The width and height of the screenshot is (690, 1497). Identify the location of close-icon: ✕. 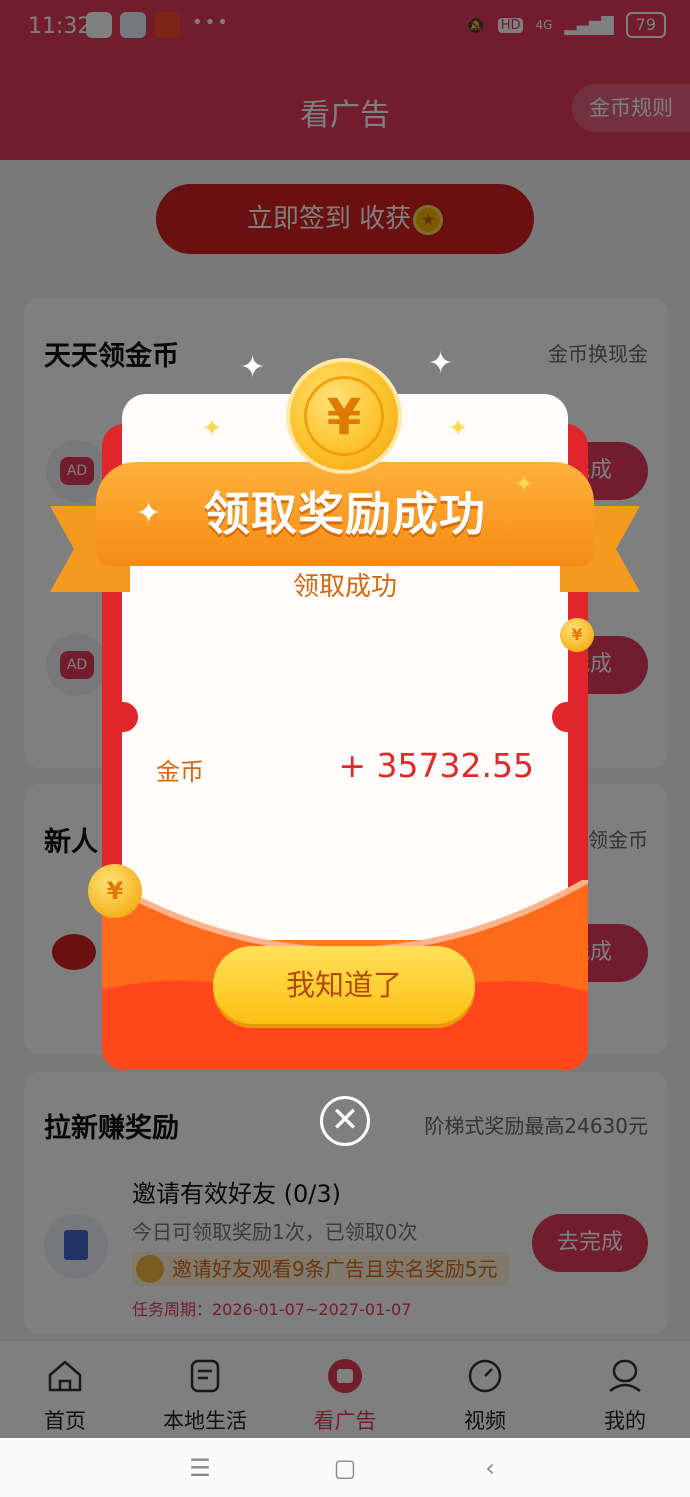
(345, 1121).